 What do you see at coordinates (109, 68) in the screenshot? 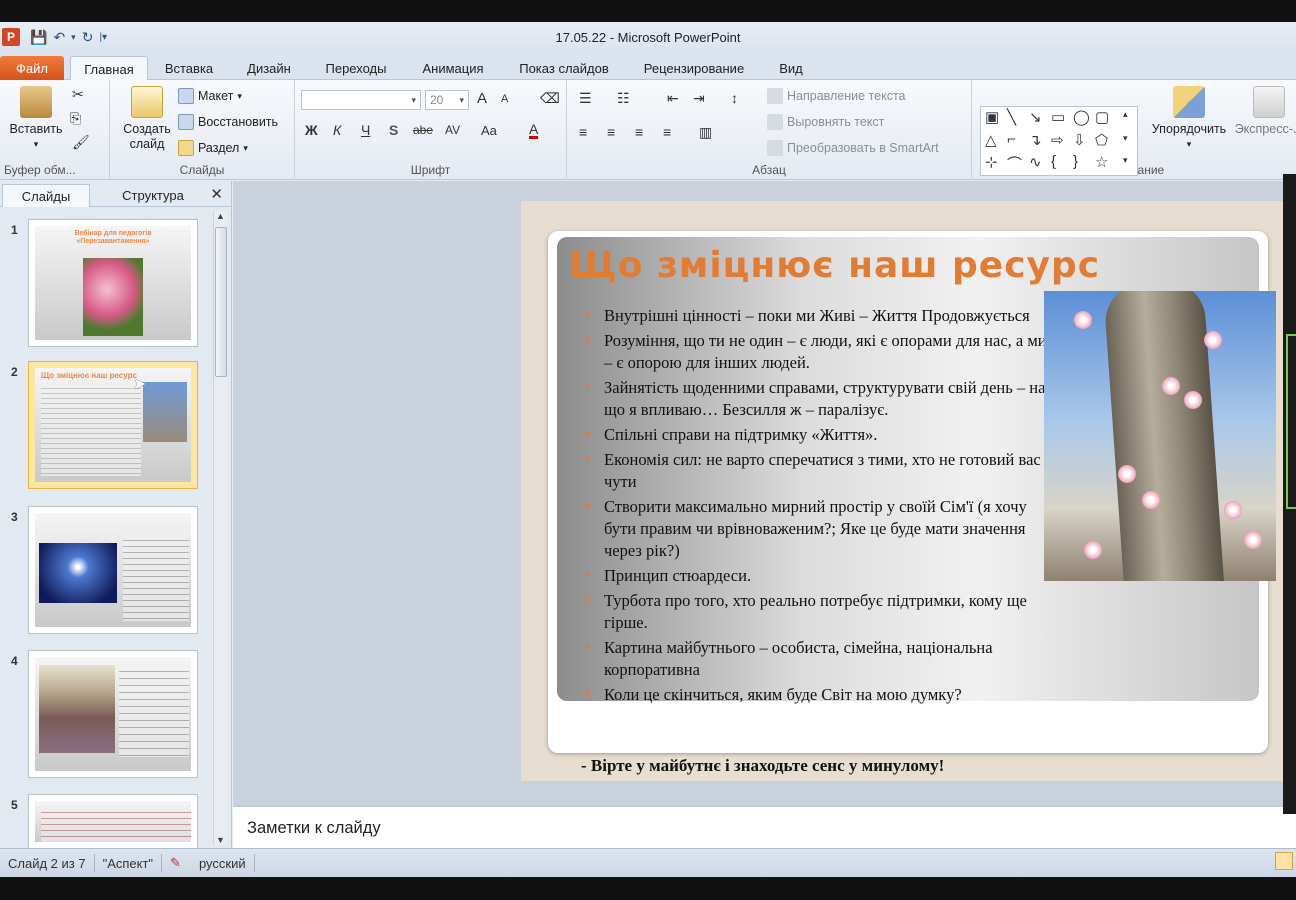
I see `tab-home: Главная` at bounding box center [109, 68].